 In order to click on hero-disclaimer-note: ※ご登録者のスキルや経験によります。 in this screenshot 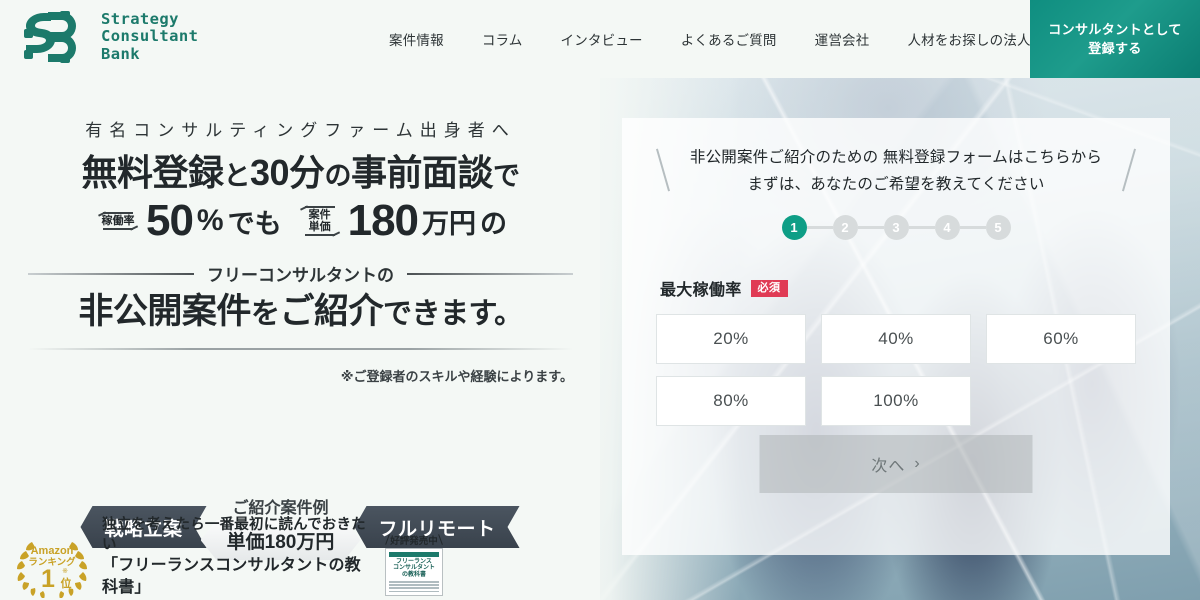, I will do `click(456, 376)`.